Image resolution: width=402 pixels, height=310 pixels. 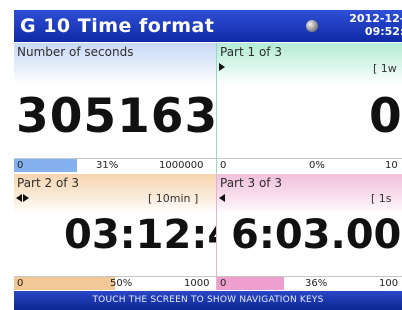 What do you see at coordinates (117, 26) in the screenshot?
I see `page-title: G 10 Time format` at bounding box center [117, 26].